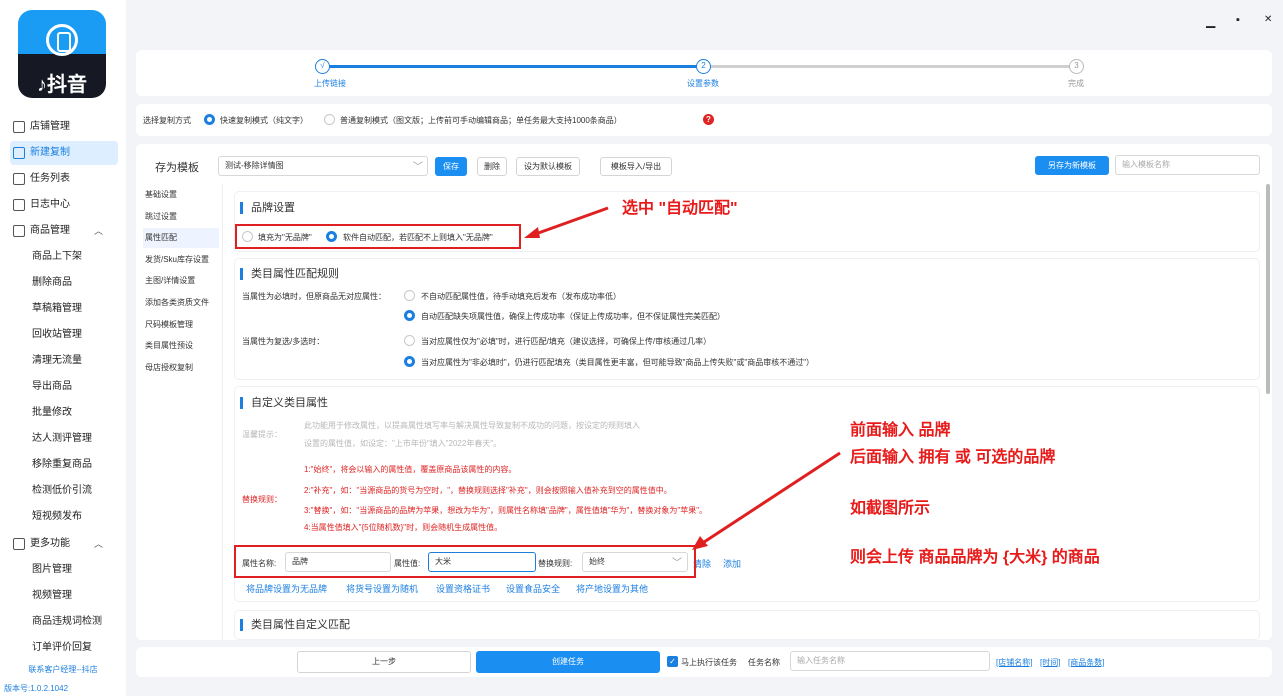 Image resolution: width=1283 pixels, height=696 pixels. I want to click on sidebar-item: 图片管理, so click(64, 570).